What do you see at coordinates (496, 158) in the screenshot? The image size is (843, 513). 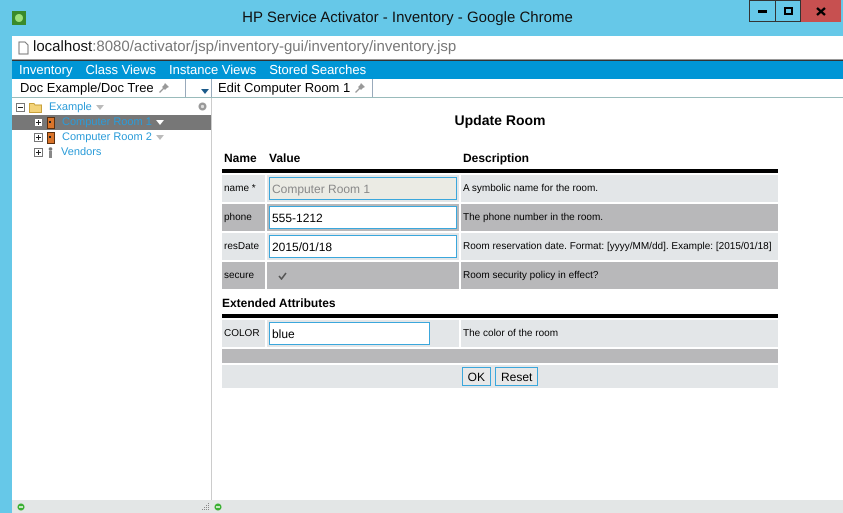 I see `column-header: Description` at bounding box center [496, 158].